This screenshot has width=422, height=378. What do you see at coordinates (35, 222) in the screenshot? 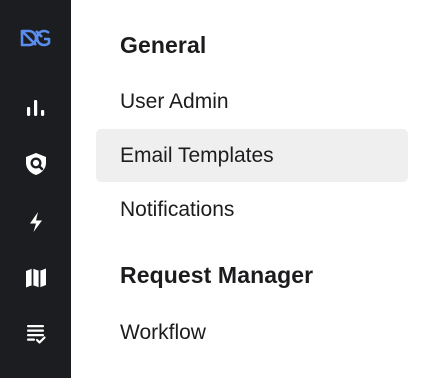
I see `lightning-icon` at bounding box center [35, 222].